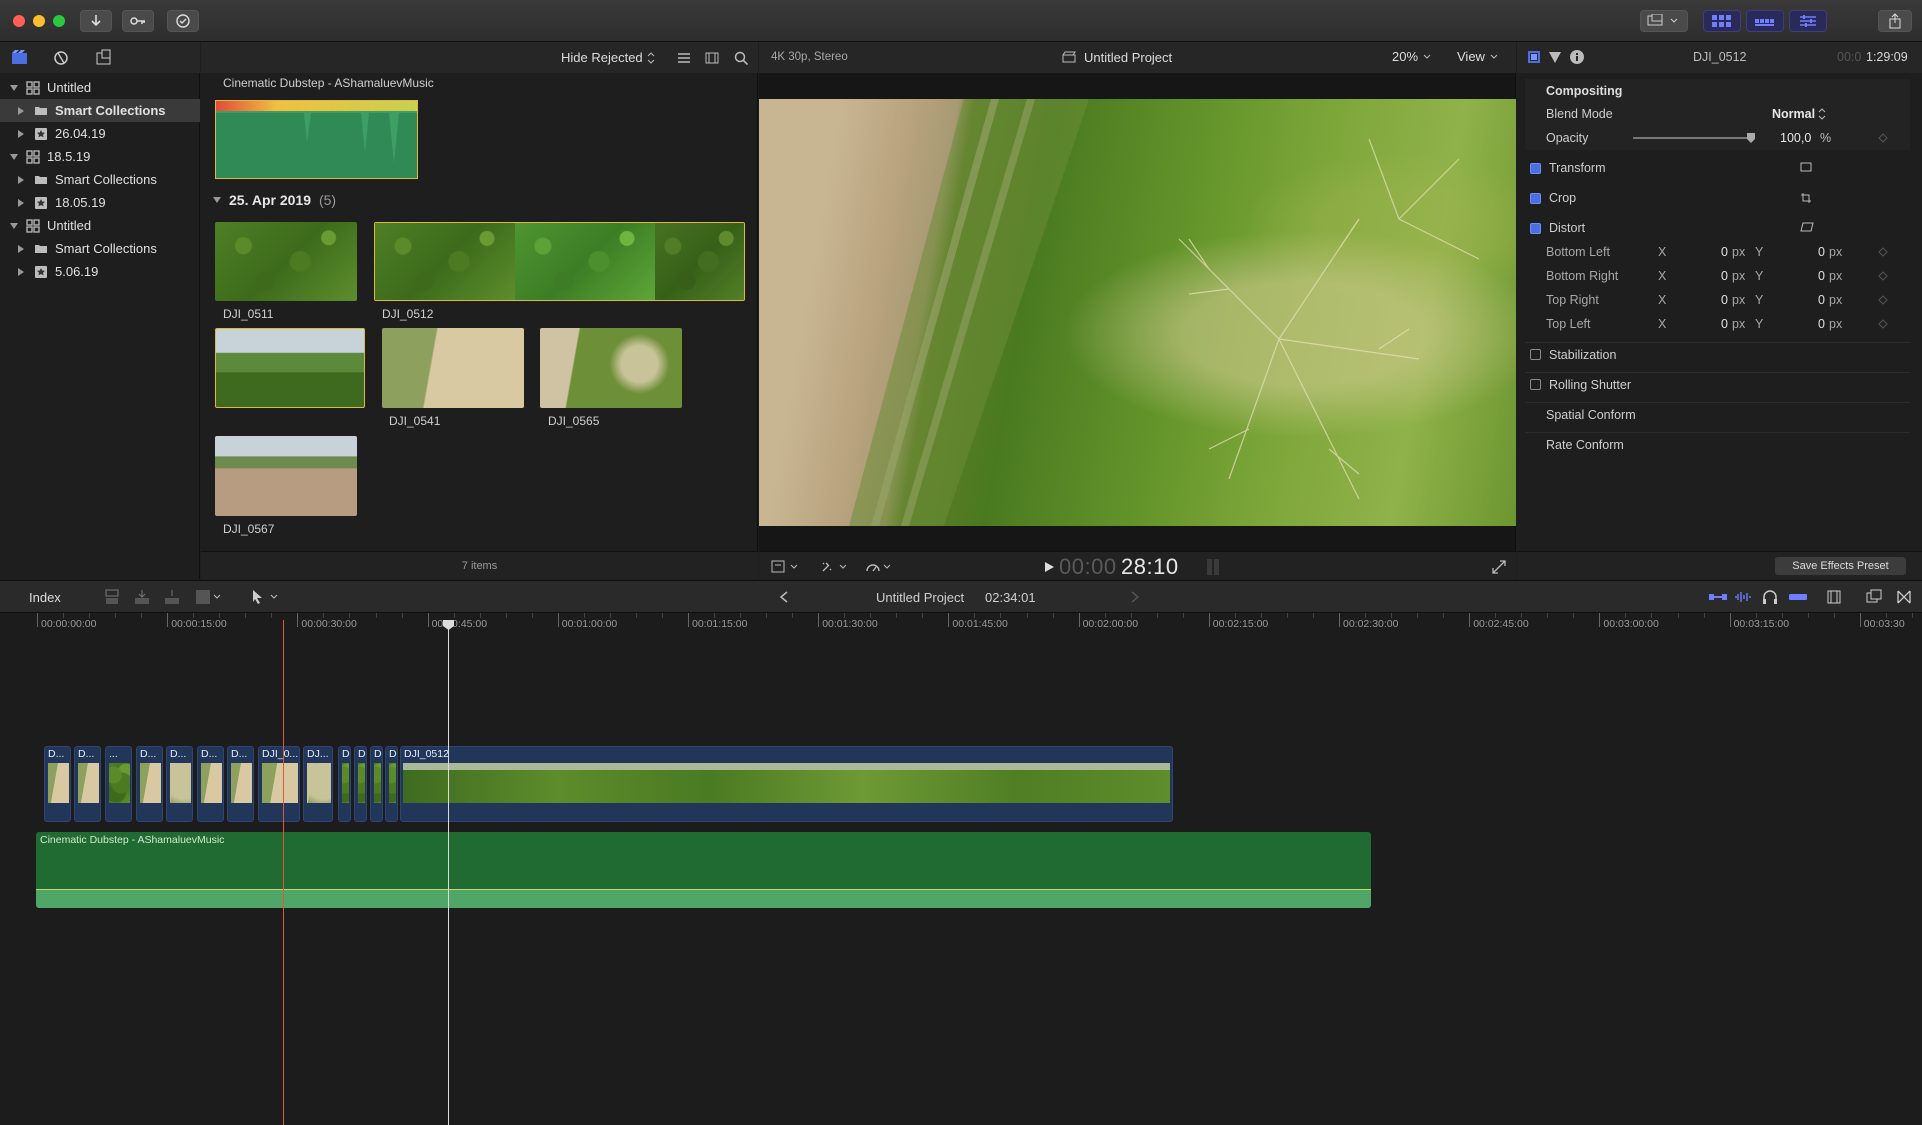  I want to click on rolling-shutter-checkbox, so click(1535, 384).